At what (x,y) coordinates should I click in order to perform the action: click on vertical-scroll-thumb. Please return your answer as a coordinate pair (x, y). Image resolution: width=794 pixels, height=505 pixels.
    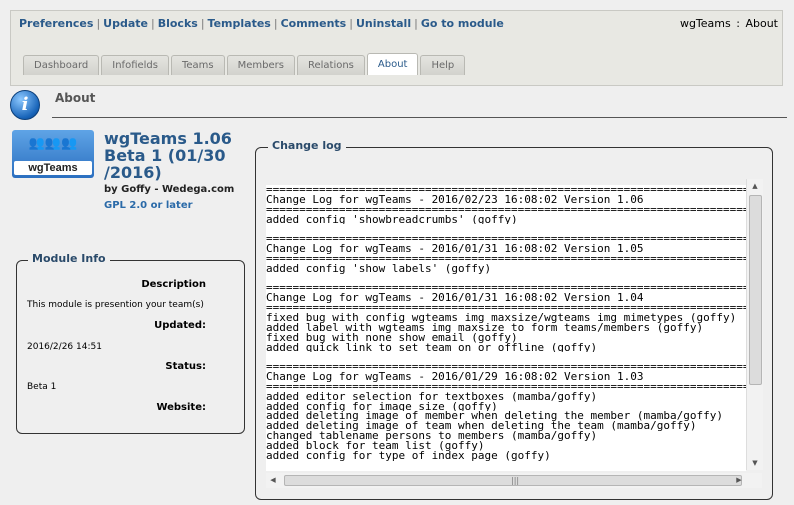
    Looking at the image, I should click on (755, 290).